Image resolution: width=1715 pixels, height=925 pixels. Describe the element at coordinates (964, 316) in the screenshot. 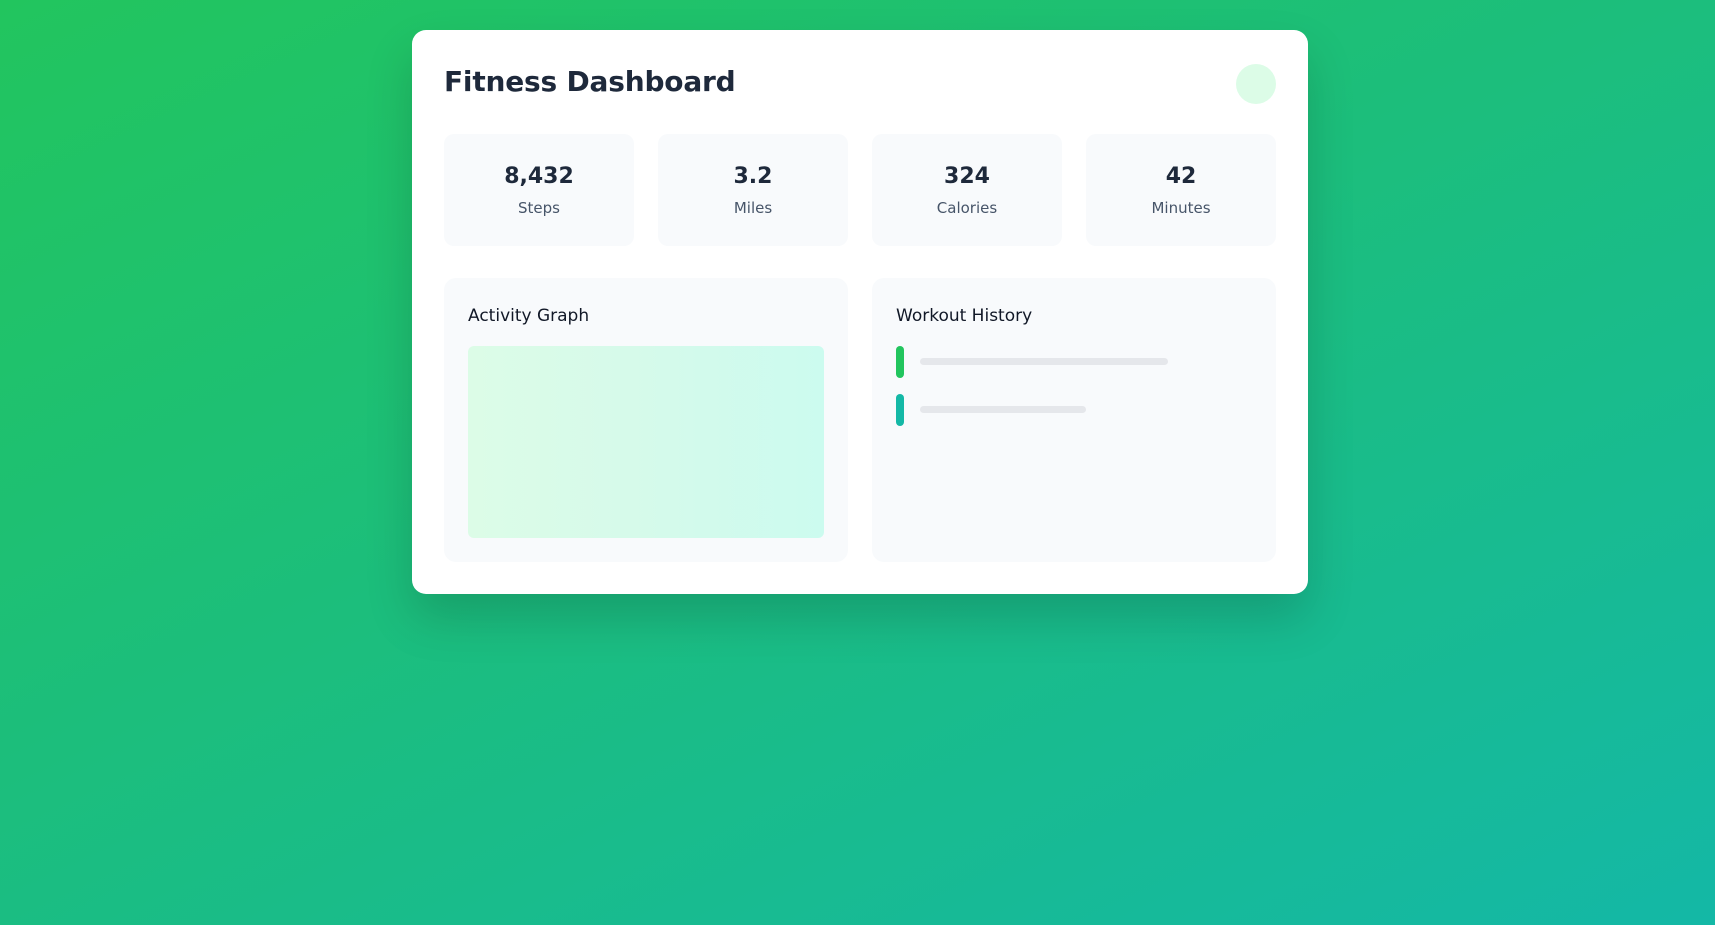

I see `workout-history-title: Workout History` at that location.